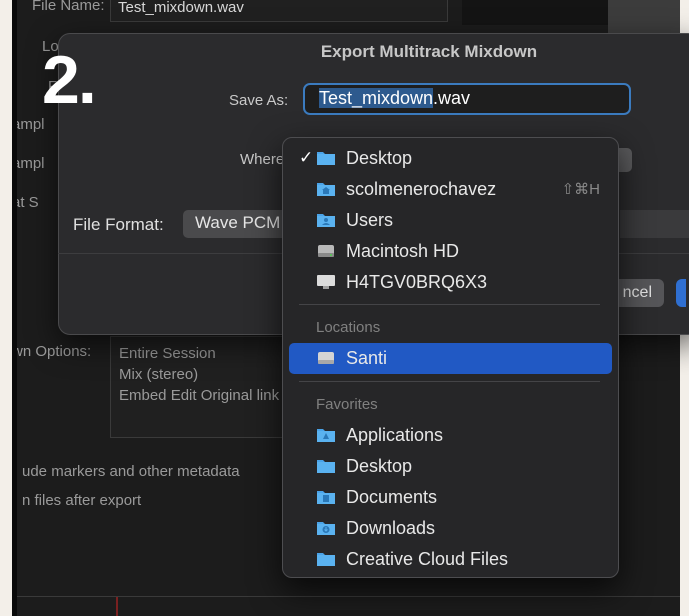 The width and height of the screenshot is (689, 616). Describe the element at coordinates (392, 497) in the screenshot. I see `menu-item-label: Documents` at that location.